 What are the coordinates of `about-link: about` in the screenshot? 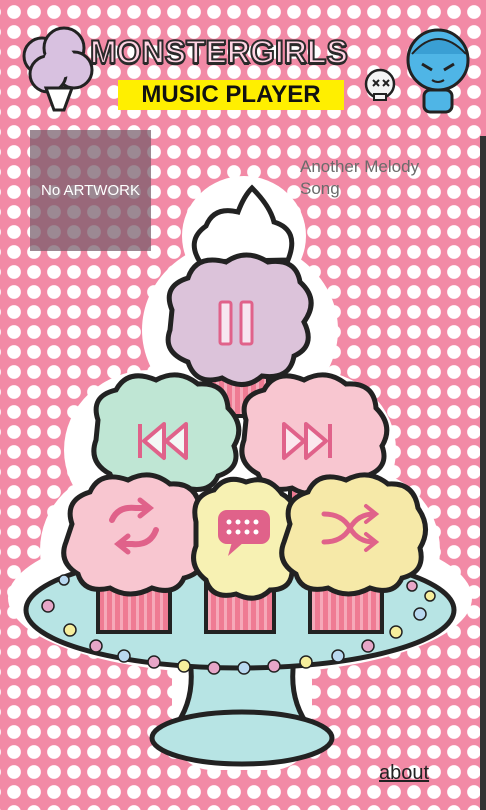 It's located at (404, 773).